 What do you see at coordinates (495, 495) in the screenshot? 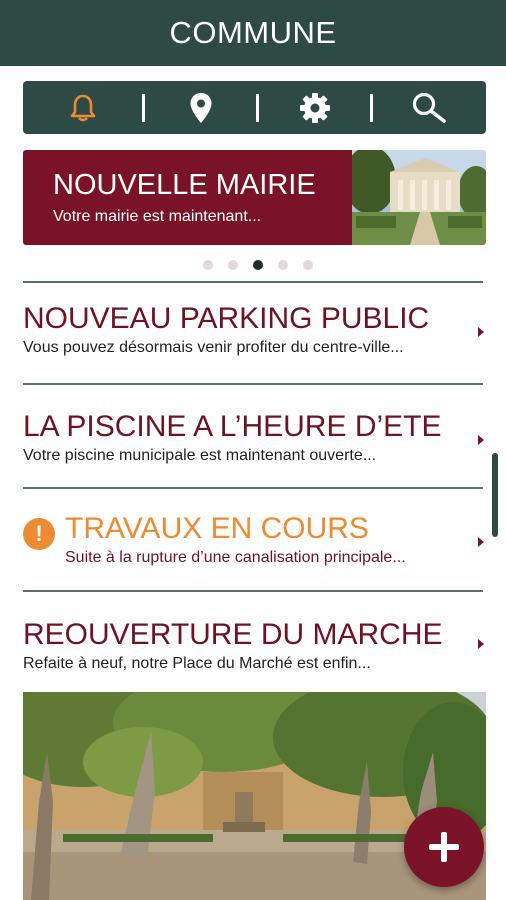
I see `scrollbar` at bounding box center [495, 495].